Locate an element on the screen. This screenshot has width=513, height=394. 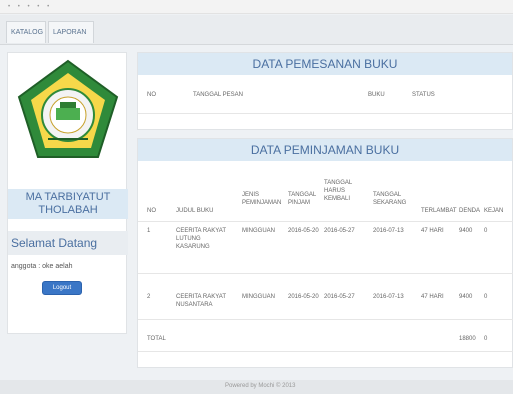
loan-header-fine: DENDA is located at coordinates (470, 211).